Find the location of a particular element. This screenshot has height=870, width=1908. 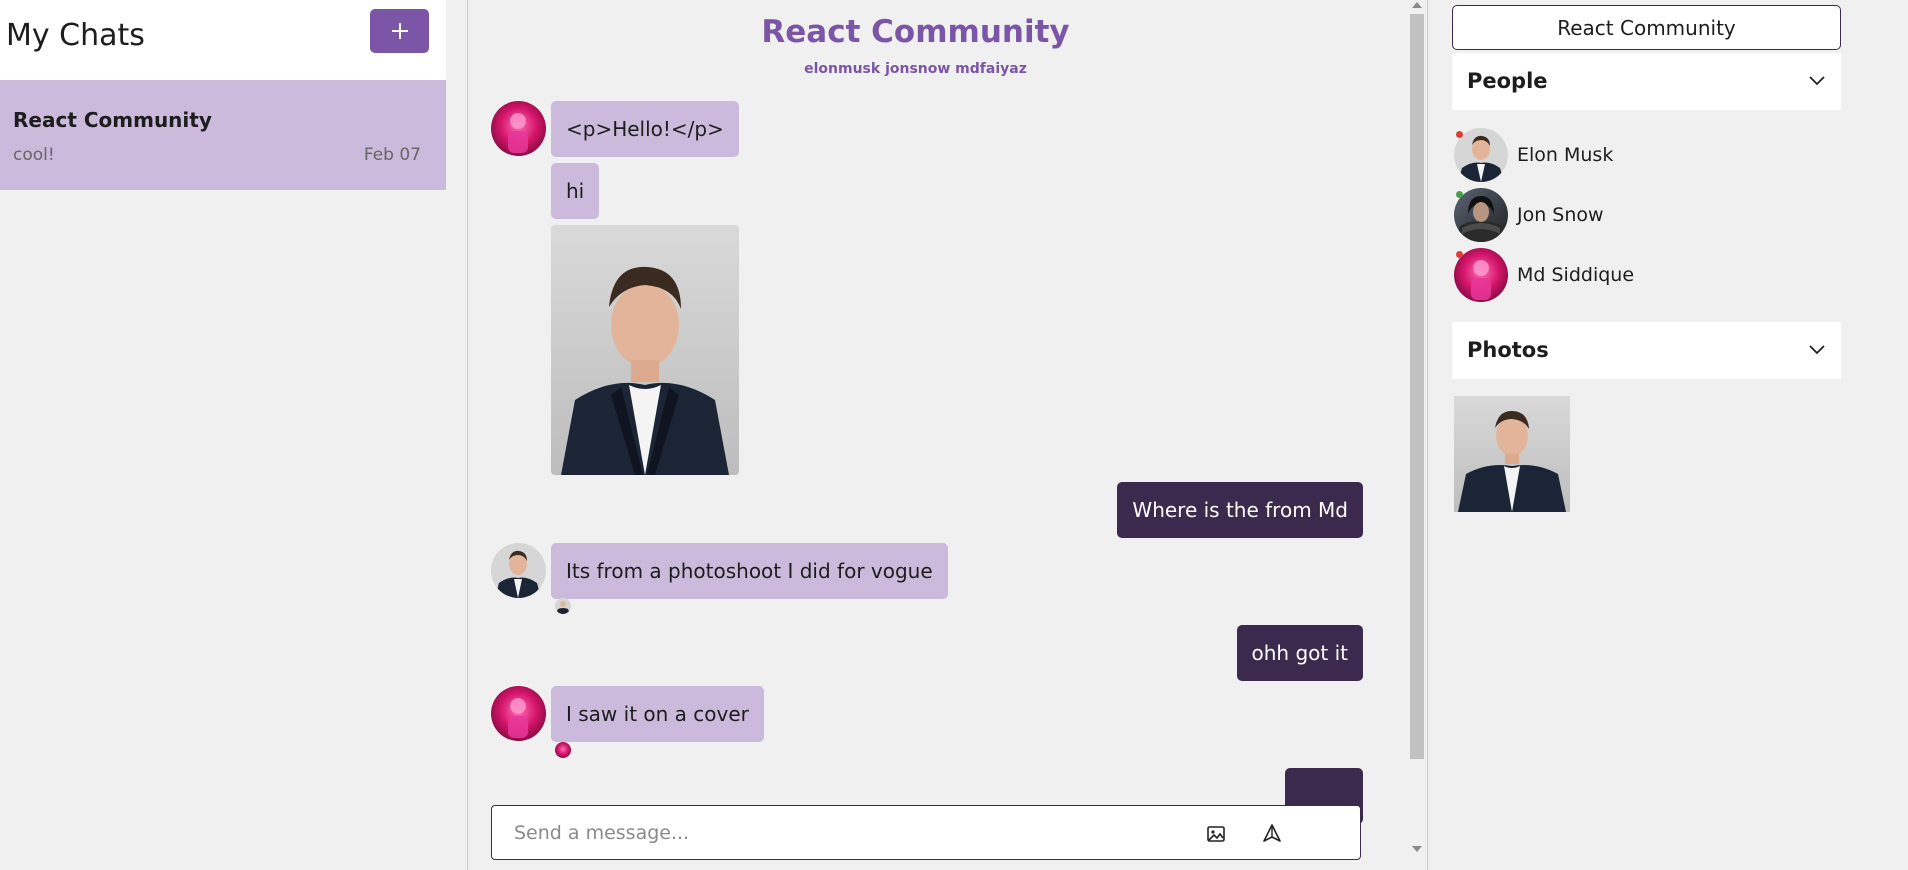

message-bubble: I saw it on a cover is located at coordinates (657, 714).